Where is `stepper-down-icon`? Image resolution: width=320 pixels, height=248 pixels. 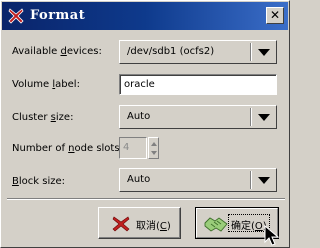 stepper-down-icon is located at coordinates (154, 153).